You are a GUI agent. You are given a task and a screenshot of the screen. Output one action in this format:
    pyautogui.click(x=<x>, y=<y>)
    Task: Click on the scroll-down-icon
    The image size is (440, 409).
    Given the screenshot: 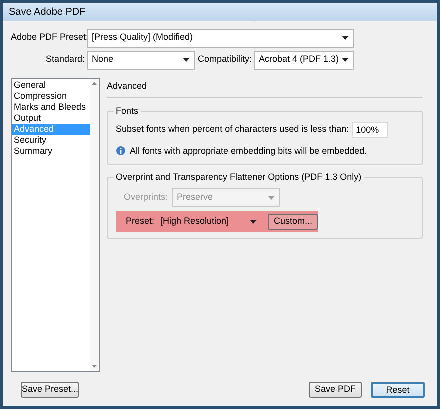 What is the action you would take?
    pyautogui.click(x=94, y=366)
    